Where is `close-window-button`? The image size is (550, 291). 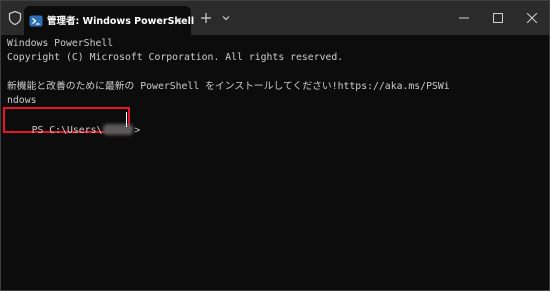 close-window-button is located at coordinates (532, 18).